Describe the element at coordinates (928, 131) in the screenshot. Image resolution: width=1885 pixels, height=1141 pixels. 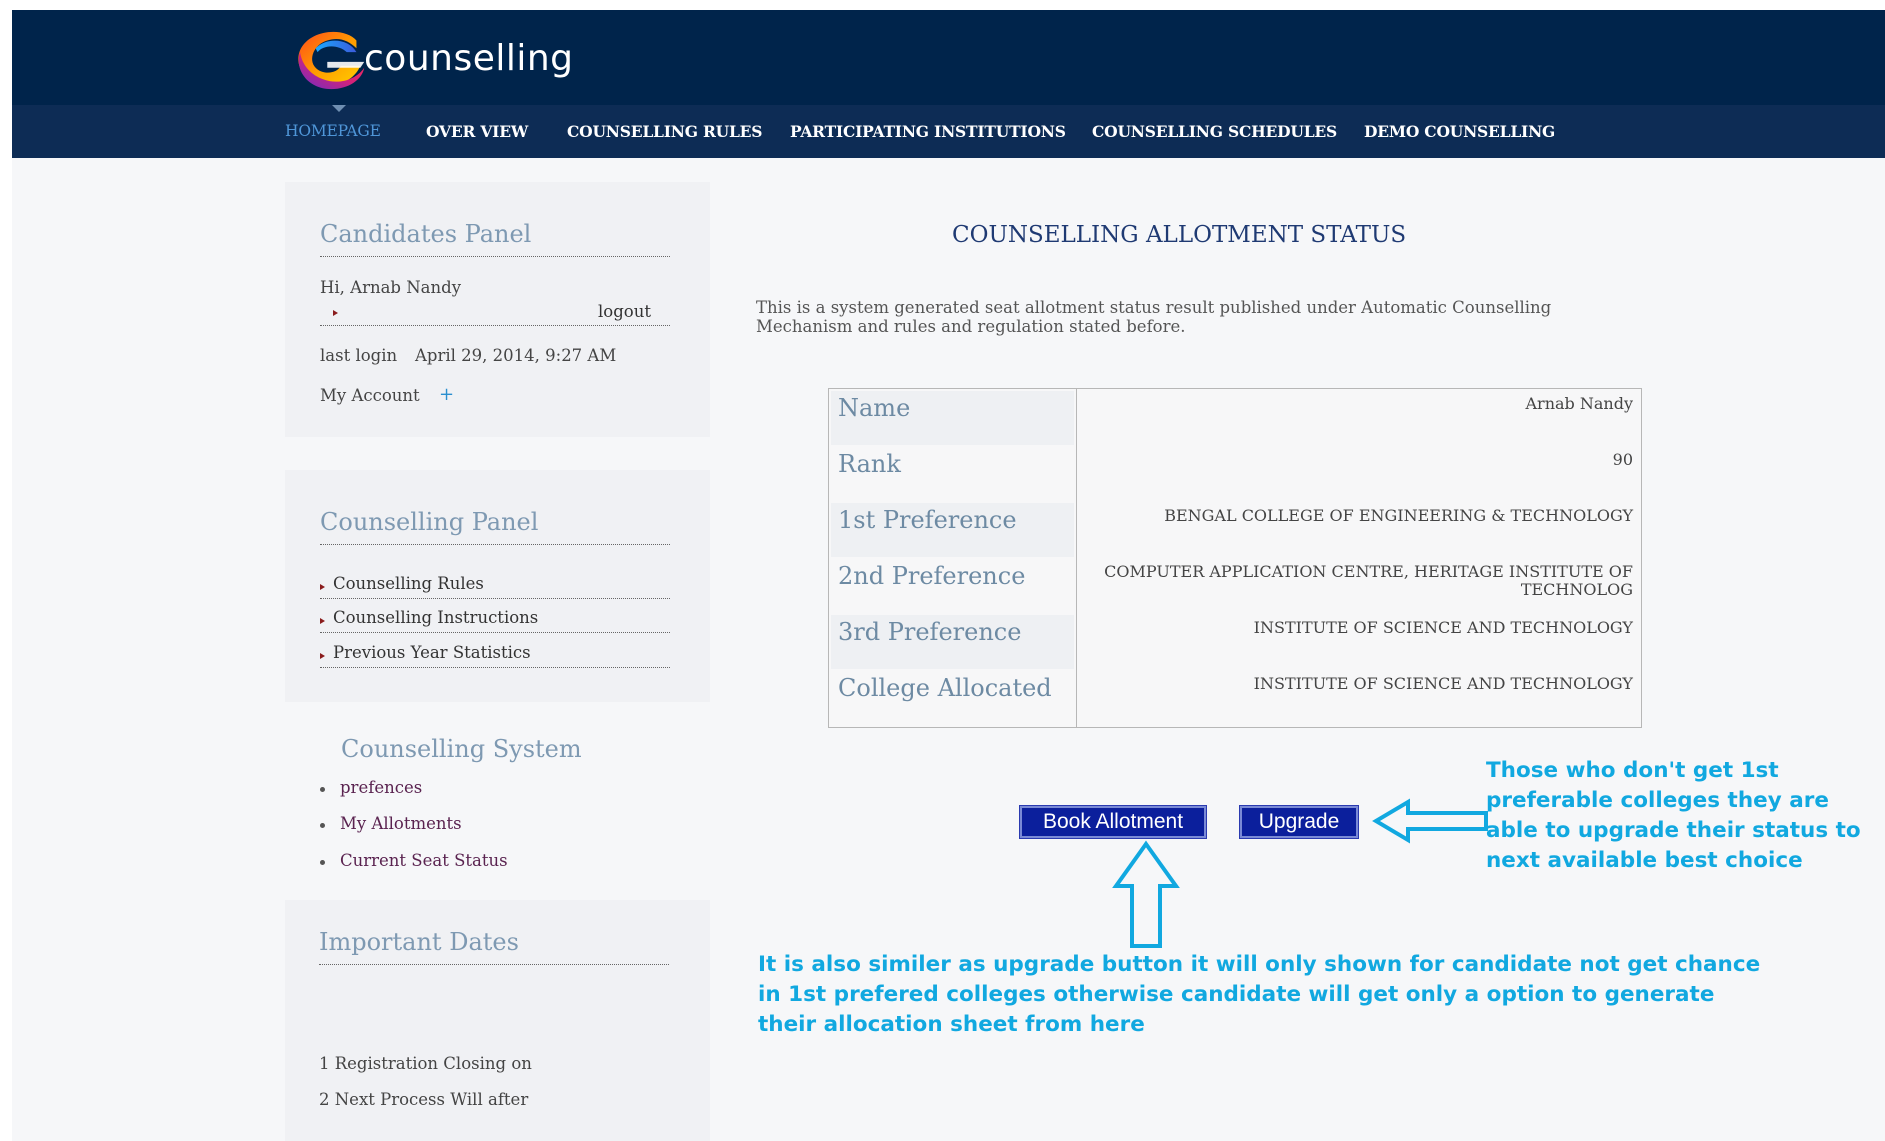
I see `nav-participating-institutions: PARTICIPATING INSTITUTIONS` at that location.